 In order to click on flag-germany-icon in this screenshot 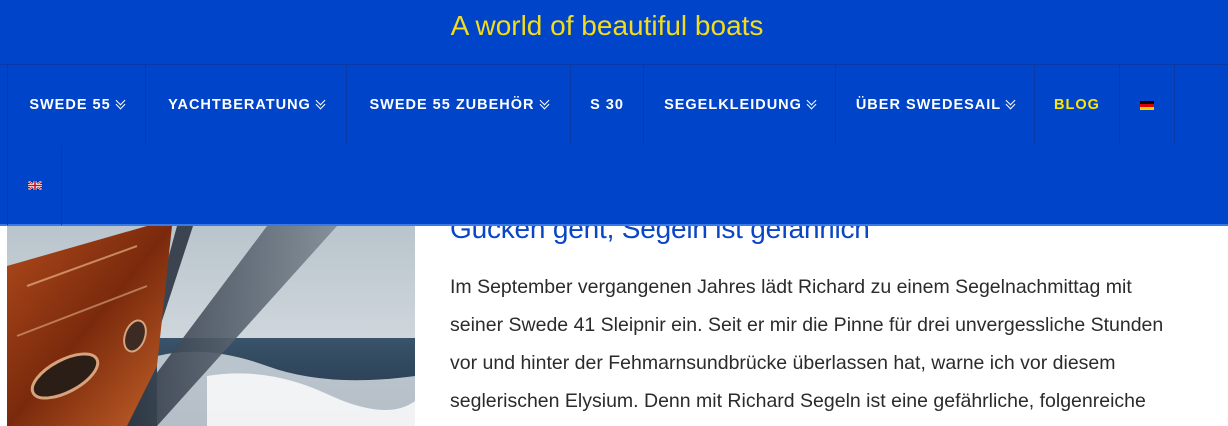, I will do `click(1147, 105)`.